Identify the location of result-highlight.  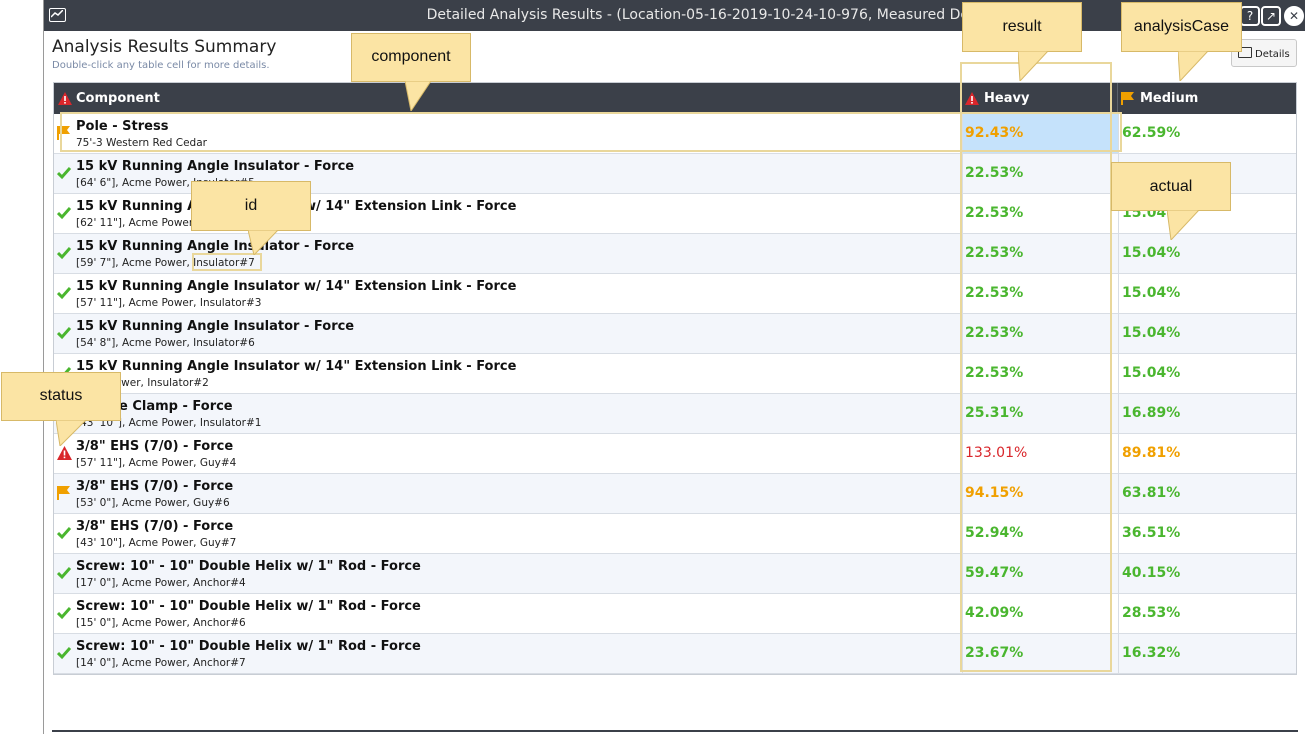
(1036, 367).